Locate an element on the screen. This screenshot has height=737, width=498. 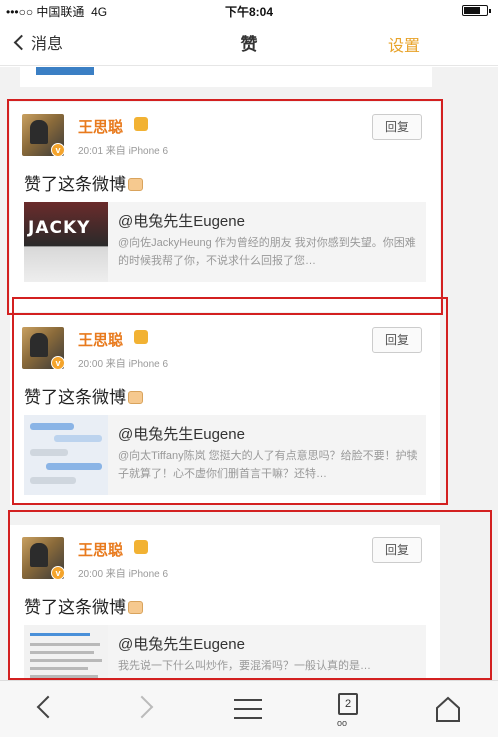
home-icon is located at coordinates (448, 709).